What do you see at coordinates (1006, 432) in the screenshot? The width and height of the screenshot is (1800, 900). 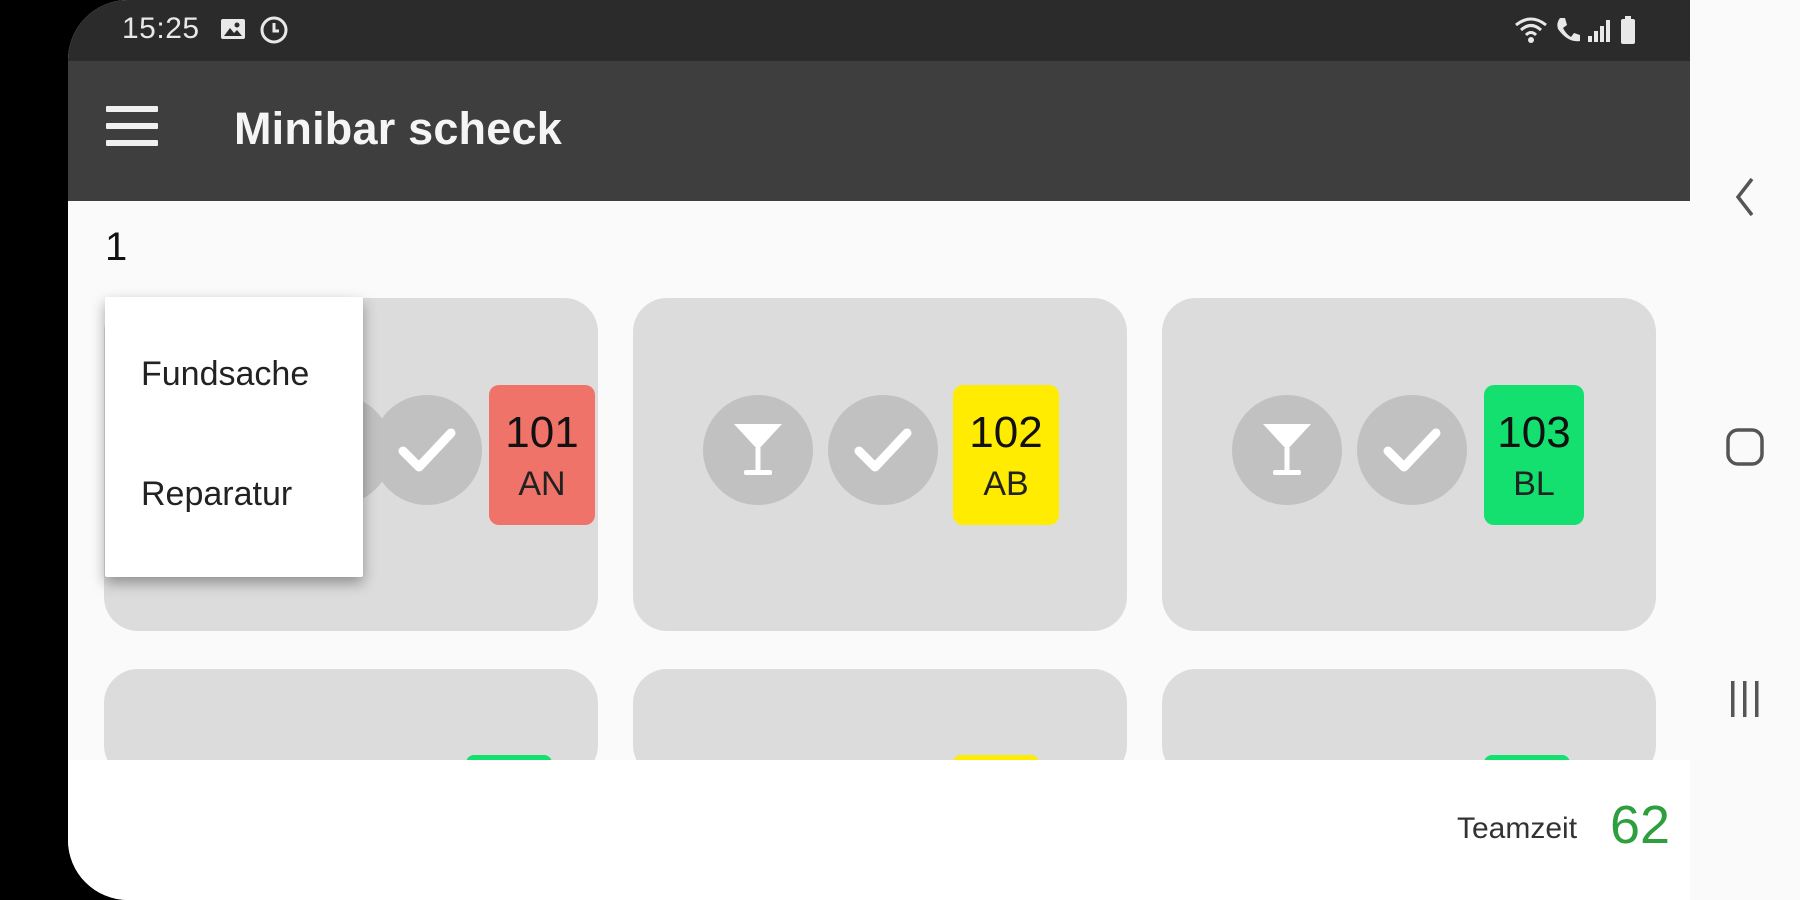 I see `room-number: 102` at bounding box center [1006, 432].